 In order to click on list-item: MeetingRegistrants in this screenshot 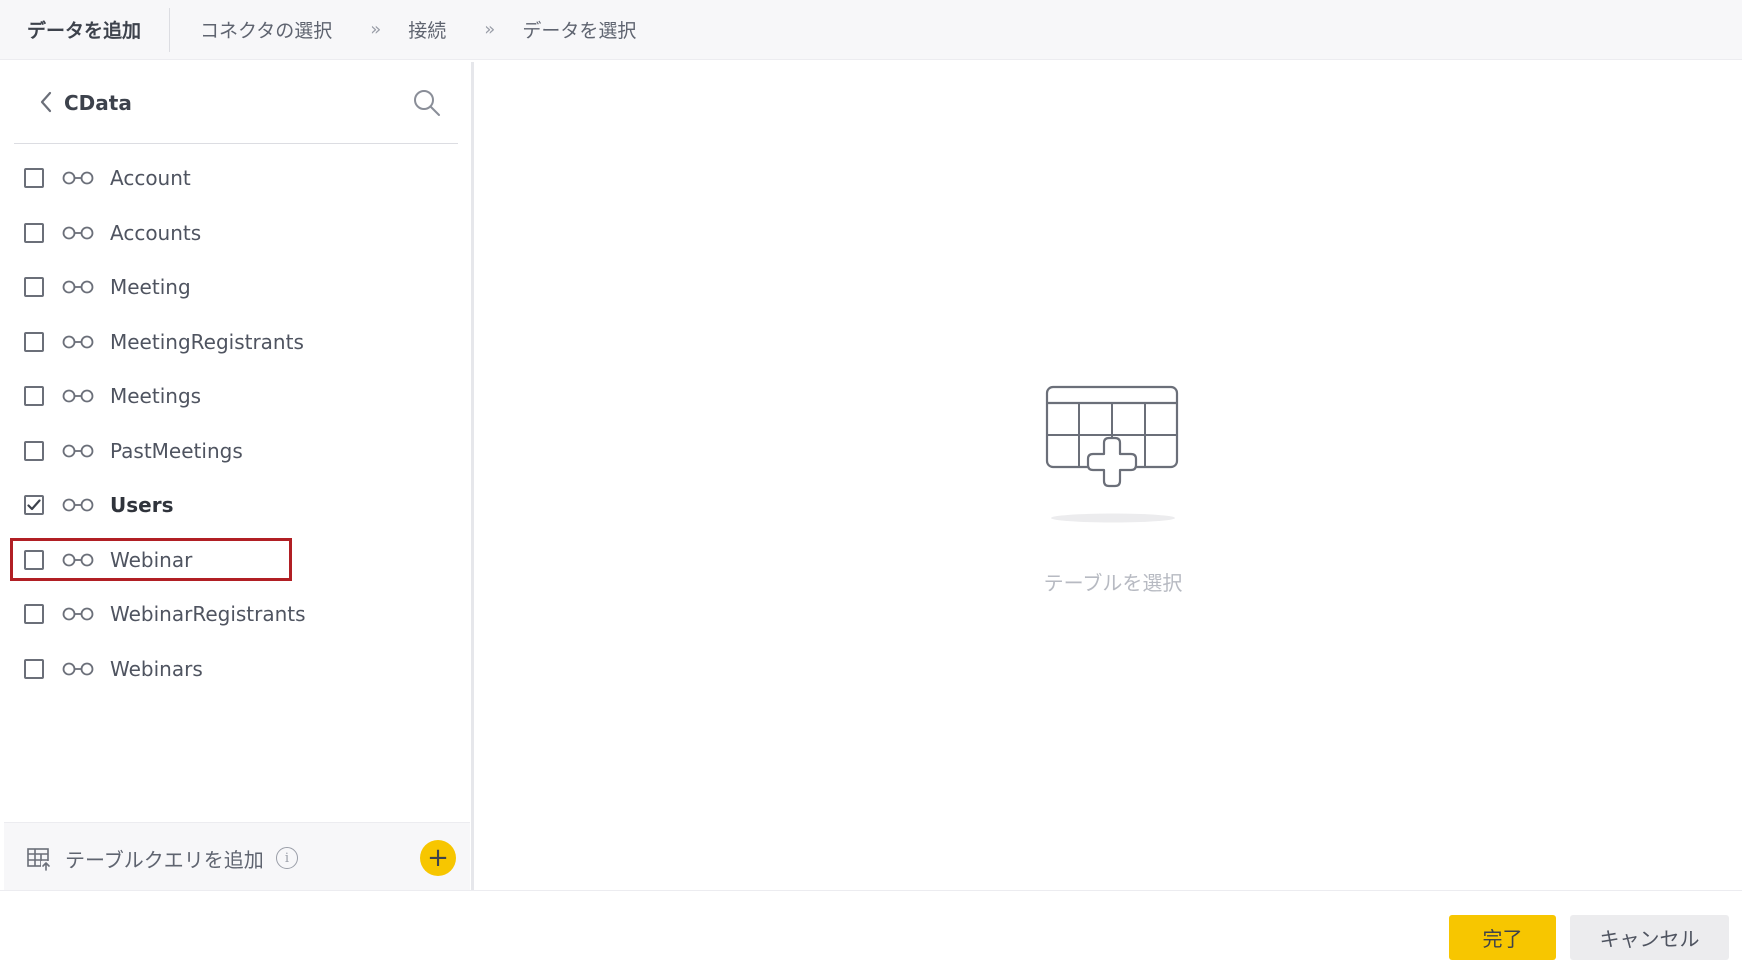, I will do `click(235, 343)`.